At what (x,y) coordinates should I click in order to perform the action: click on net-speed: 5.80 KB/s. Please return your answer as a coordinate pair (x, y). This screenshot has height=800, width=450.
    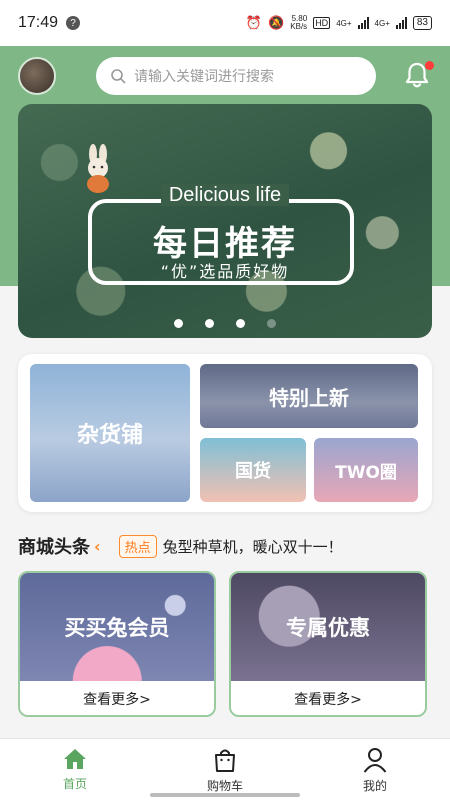
    Looking at the image, I should click on (299, 22).